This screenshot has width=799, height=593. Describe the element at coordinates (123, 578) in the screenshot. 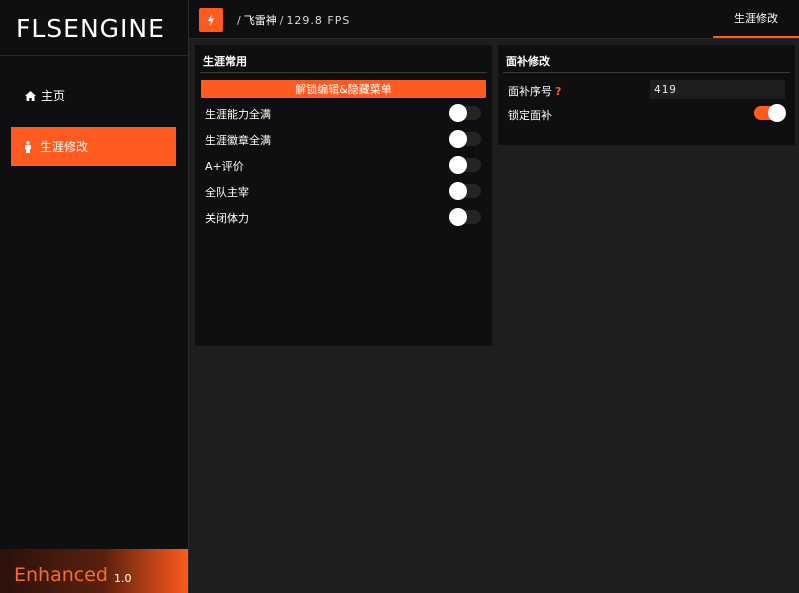

I see `brand-version: 1.0` at that location.